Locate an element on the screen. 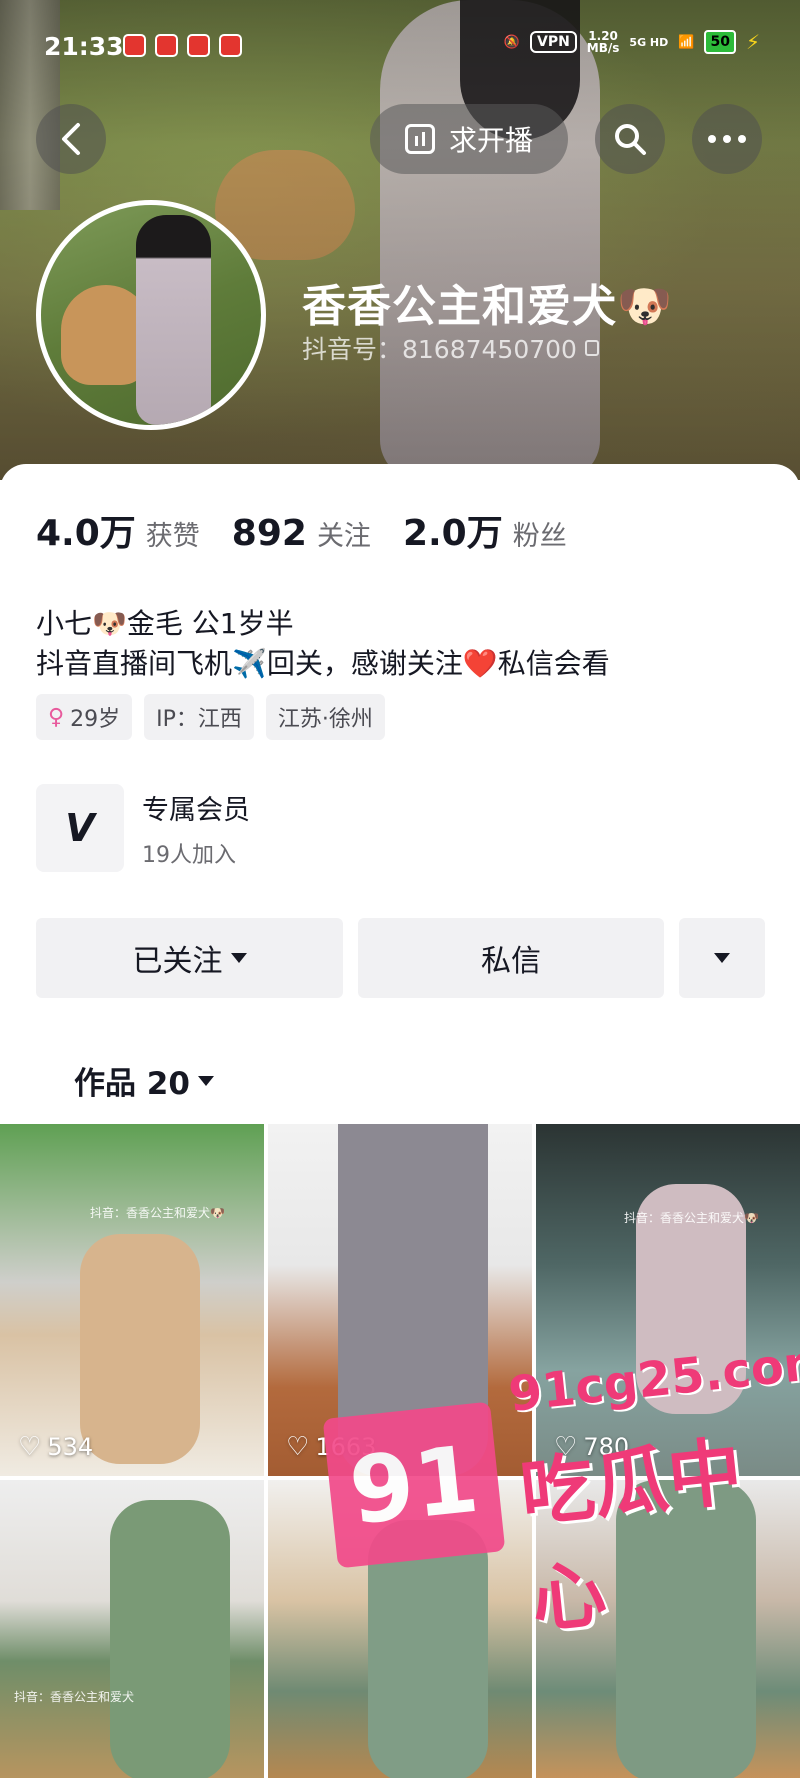  ip-tag: IP：江西 is located at coordinates (199, 717).